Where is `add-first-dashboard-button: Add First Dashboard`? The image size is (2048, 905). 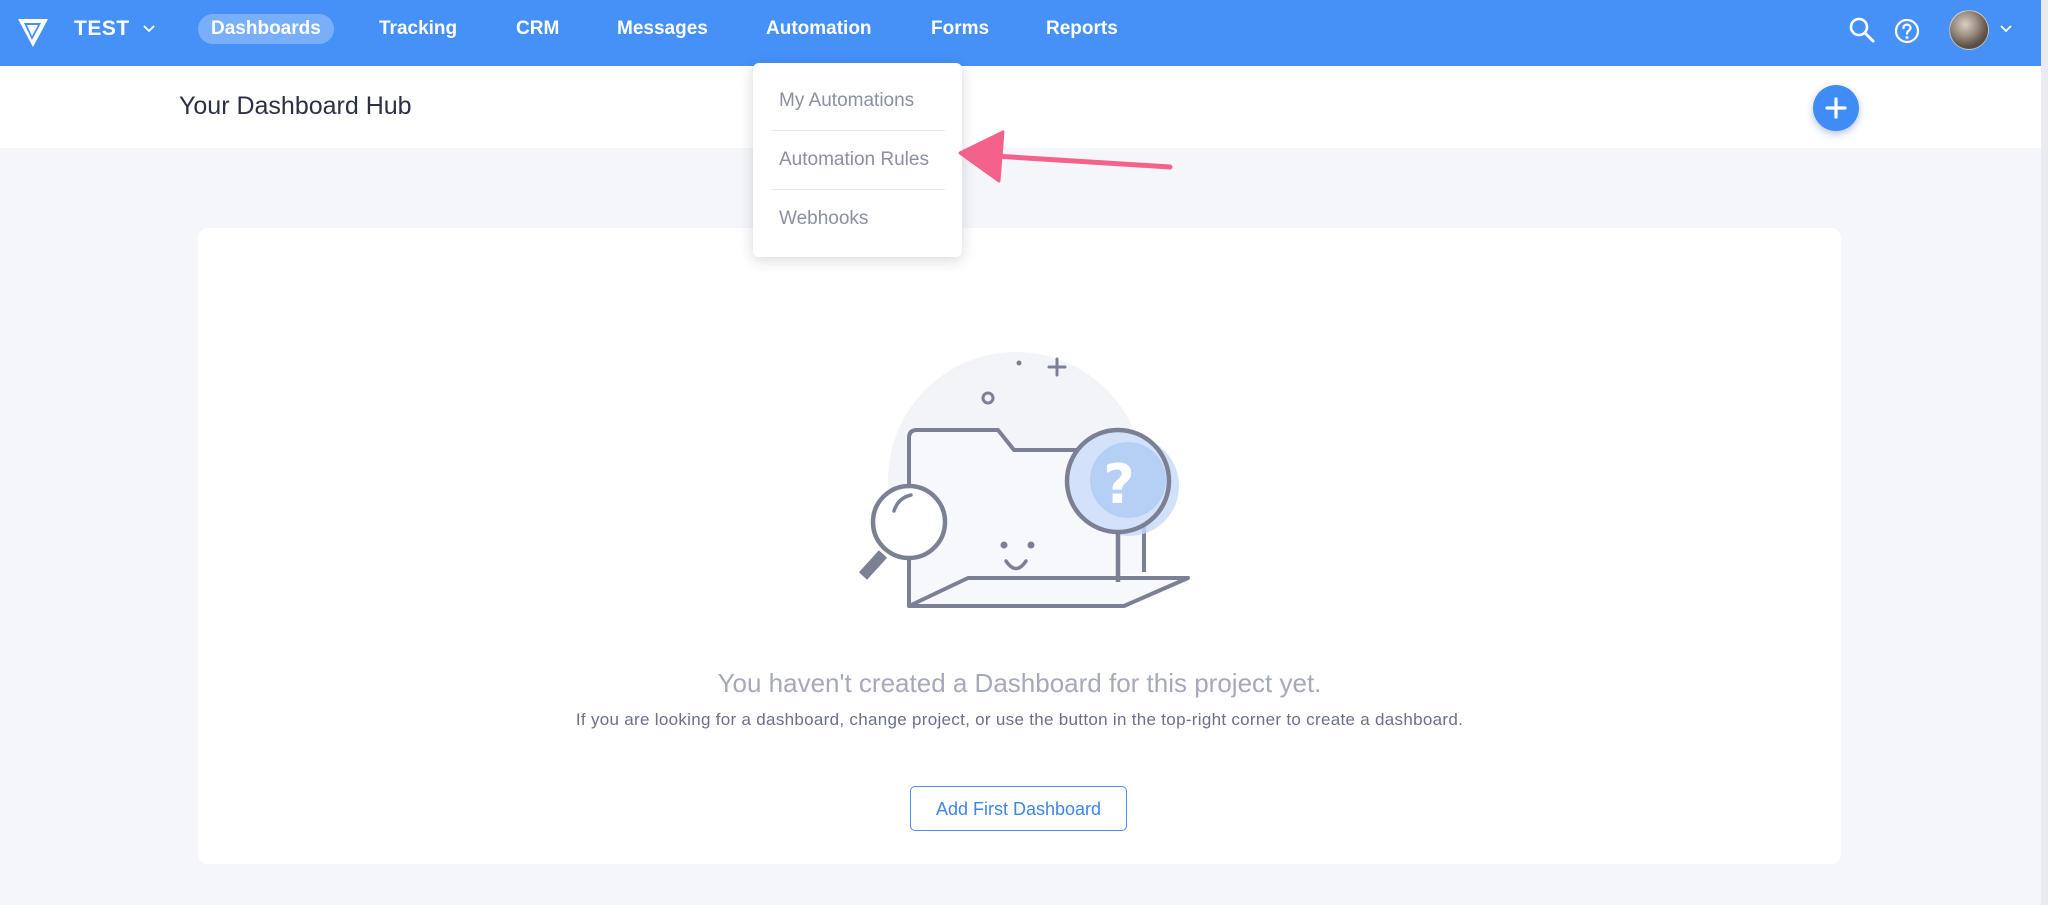
add-first-dashboard-button: Add First Dashboard is located at coordinates (1018, 808).